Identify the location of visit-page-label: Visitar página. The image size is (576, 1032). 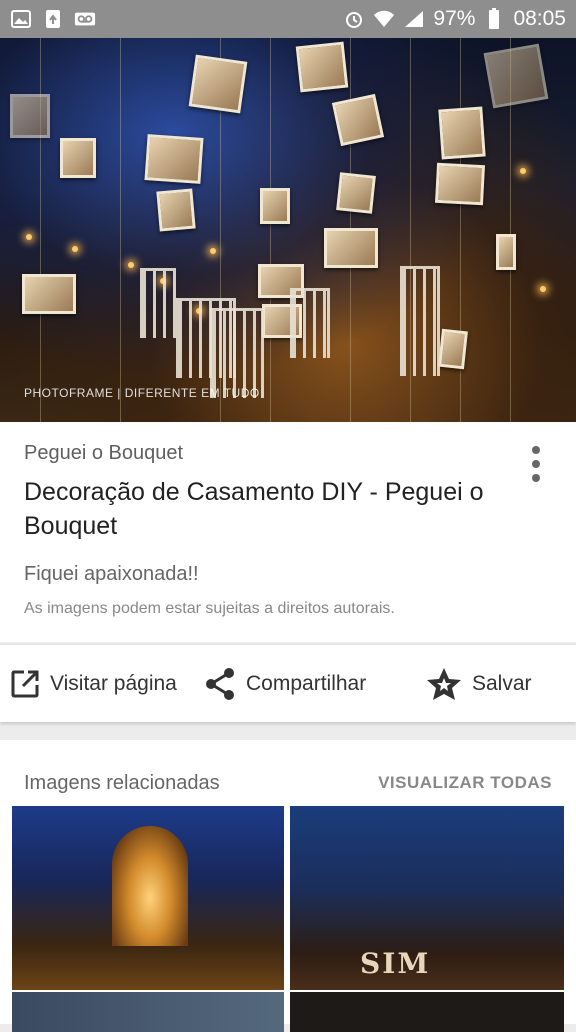
(113, 683).